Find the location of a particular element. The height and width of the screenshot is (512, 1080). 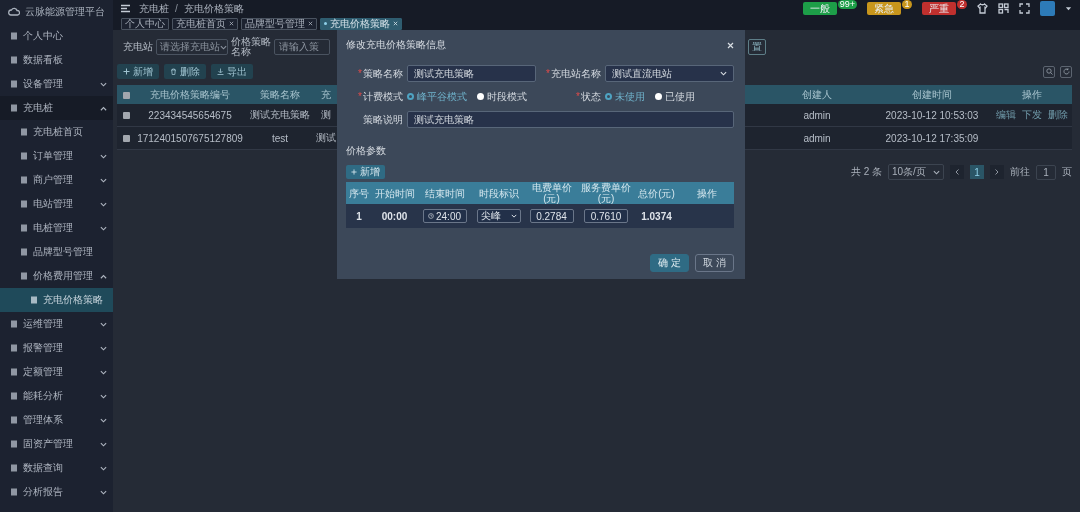

column-header: 操作 is located at coordinates (706, 193).